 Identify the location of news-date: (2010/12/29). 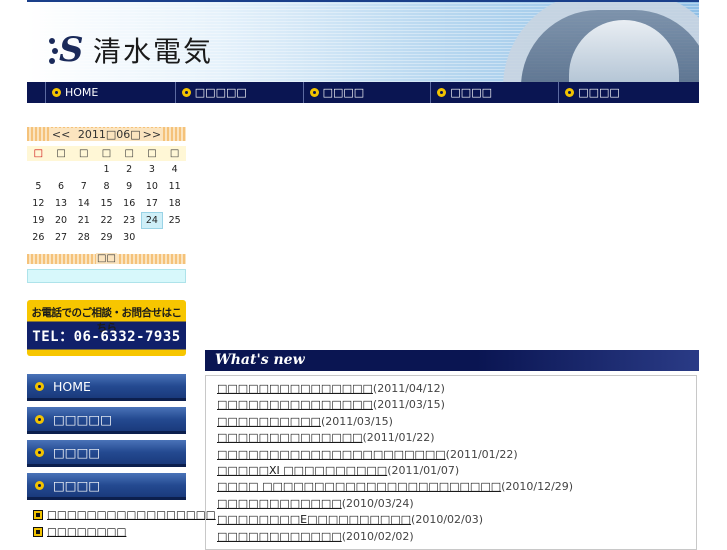
(537, 487).